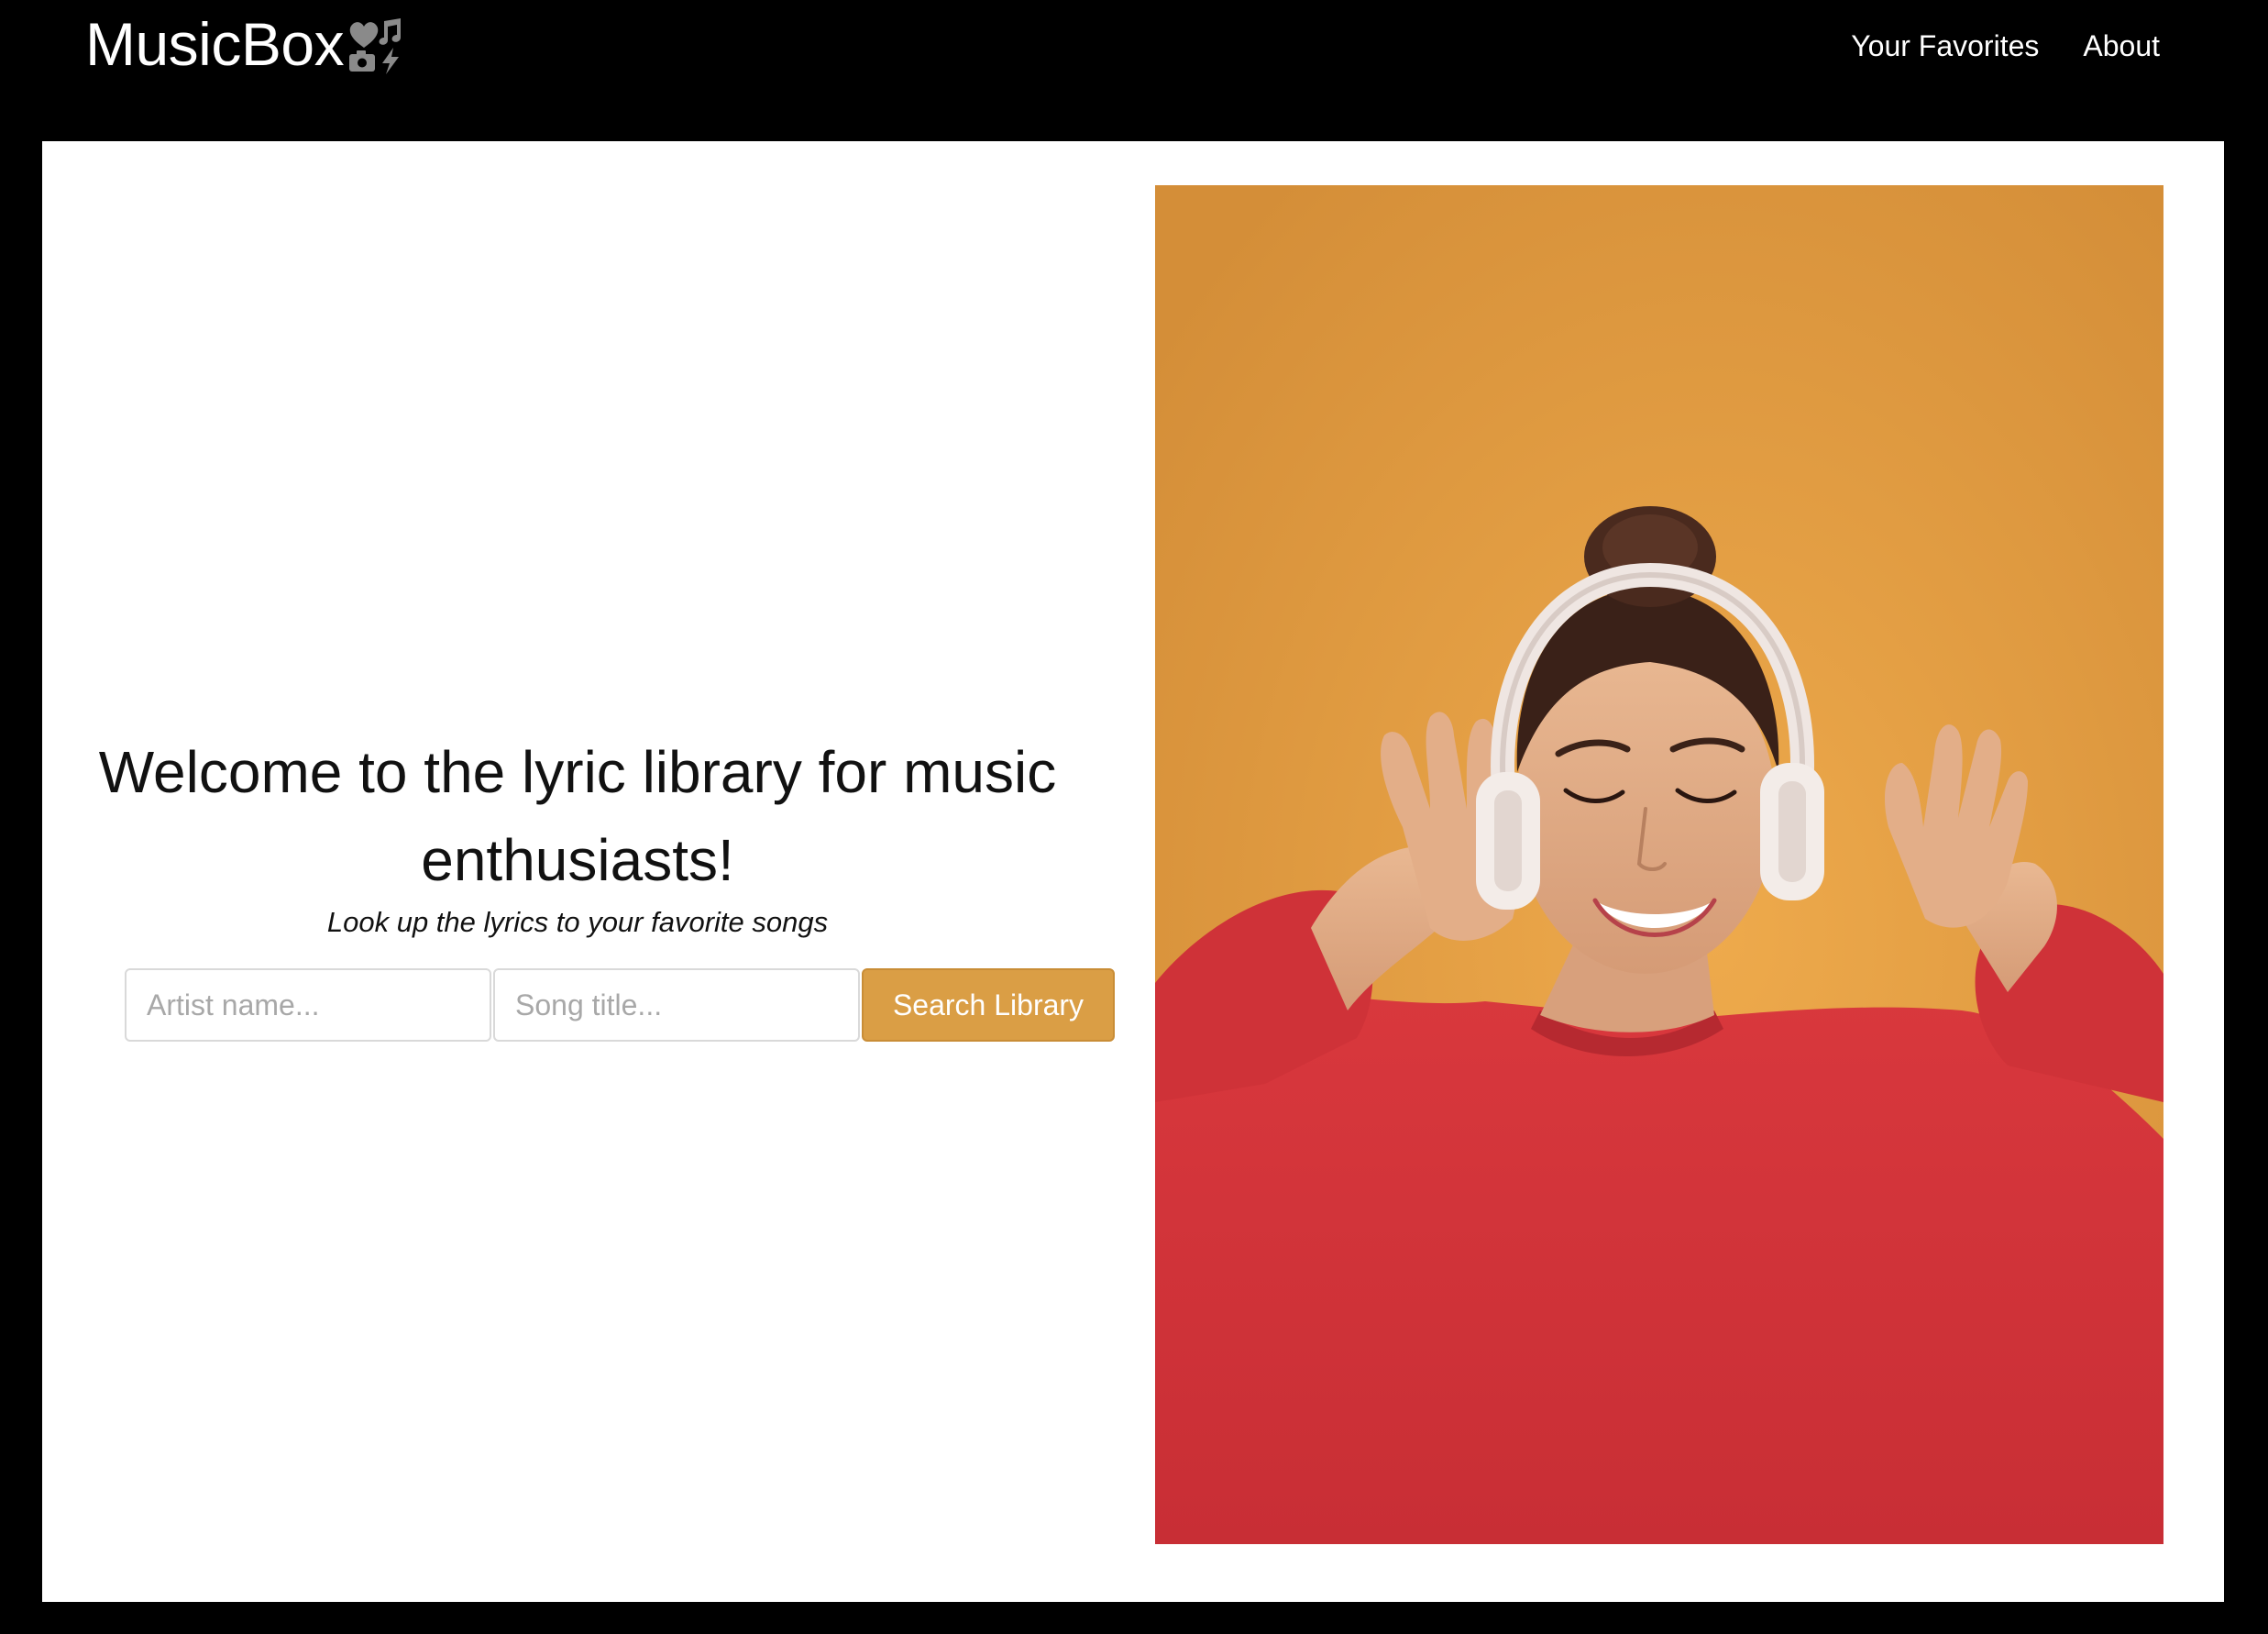 The image size is (2268, 1634). I want to click on music-heart-camera-icon, so click(376, 46).